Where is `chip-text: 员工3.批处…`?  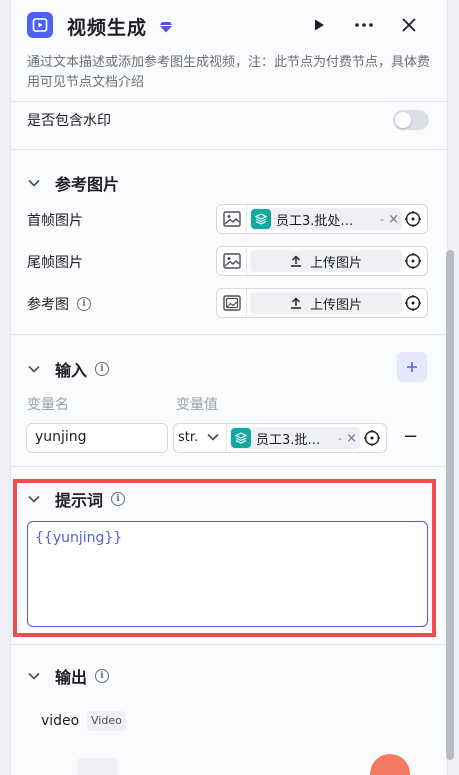
chip-text: 员工3.批处… is located at coordinates (315, 221).